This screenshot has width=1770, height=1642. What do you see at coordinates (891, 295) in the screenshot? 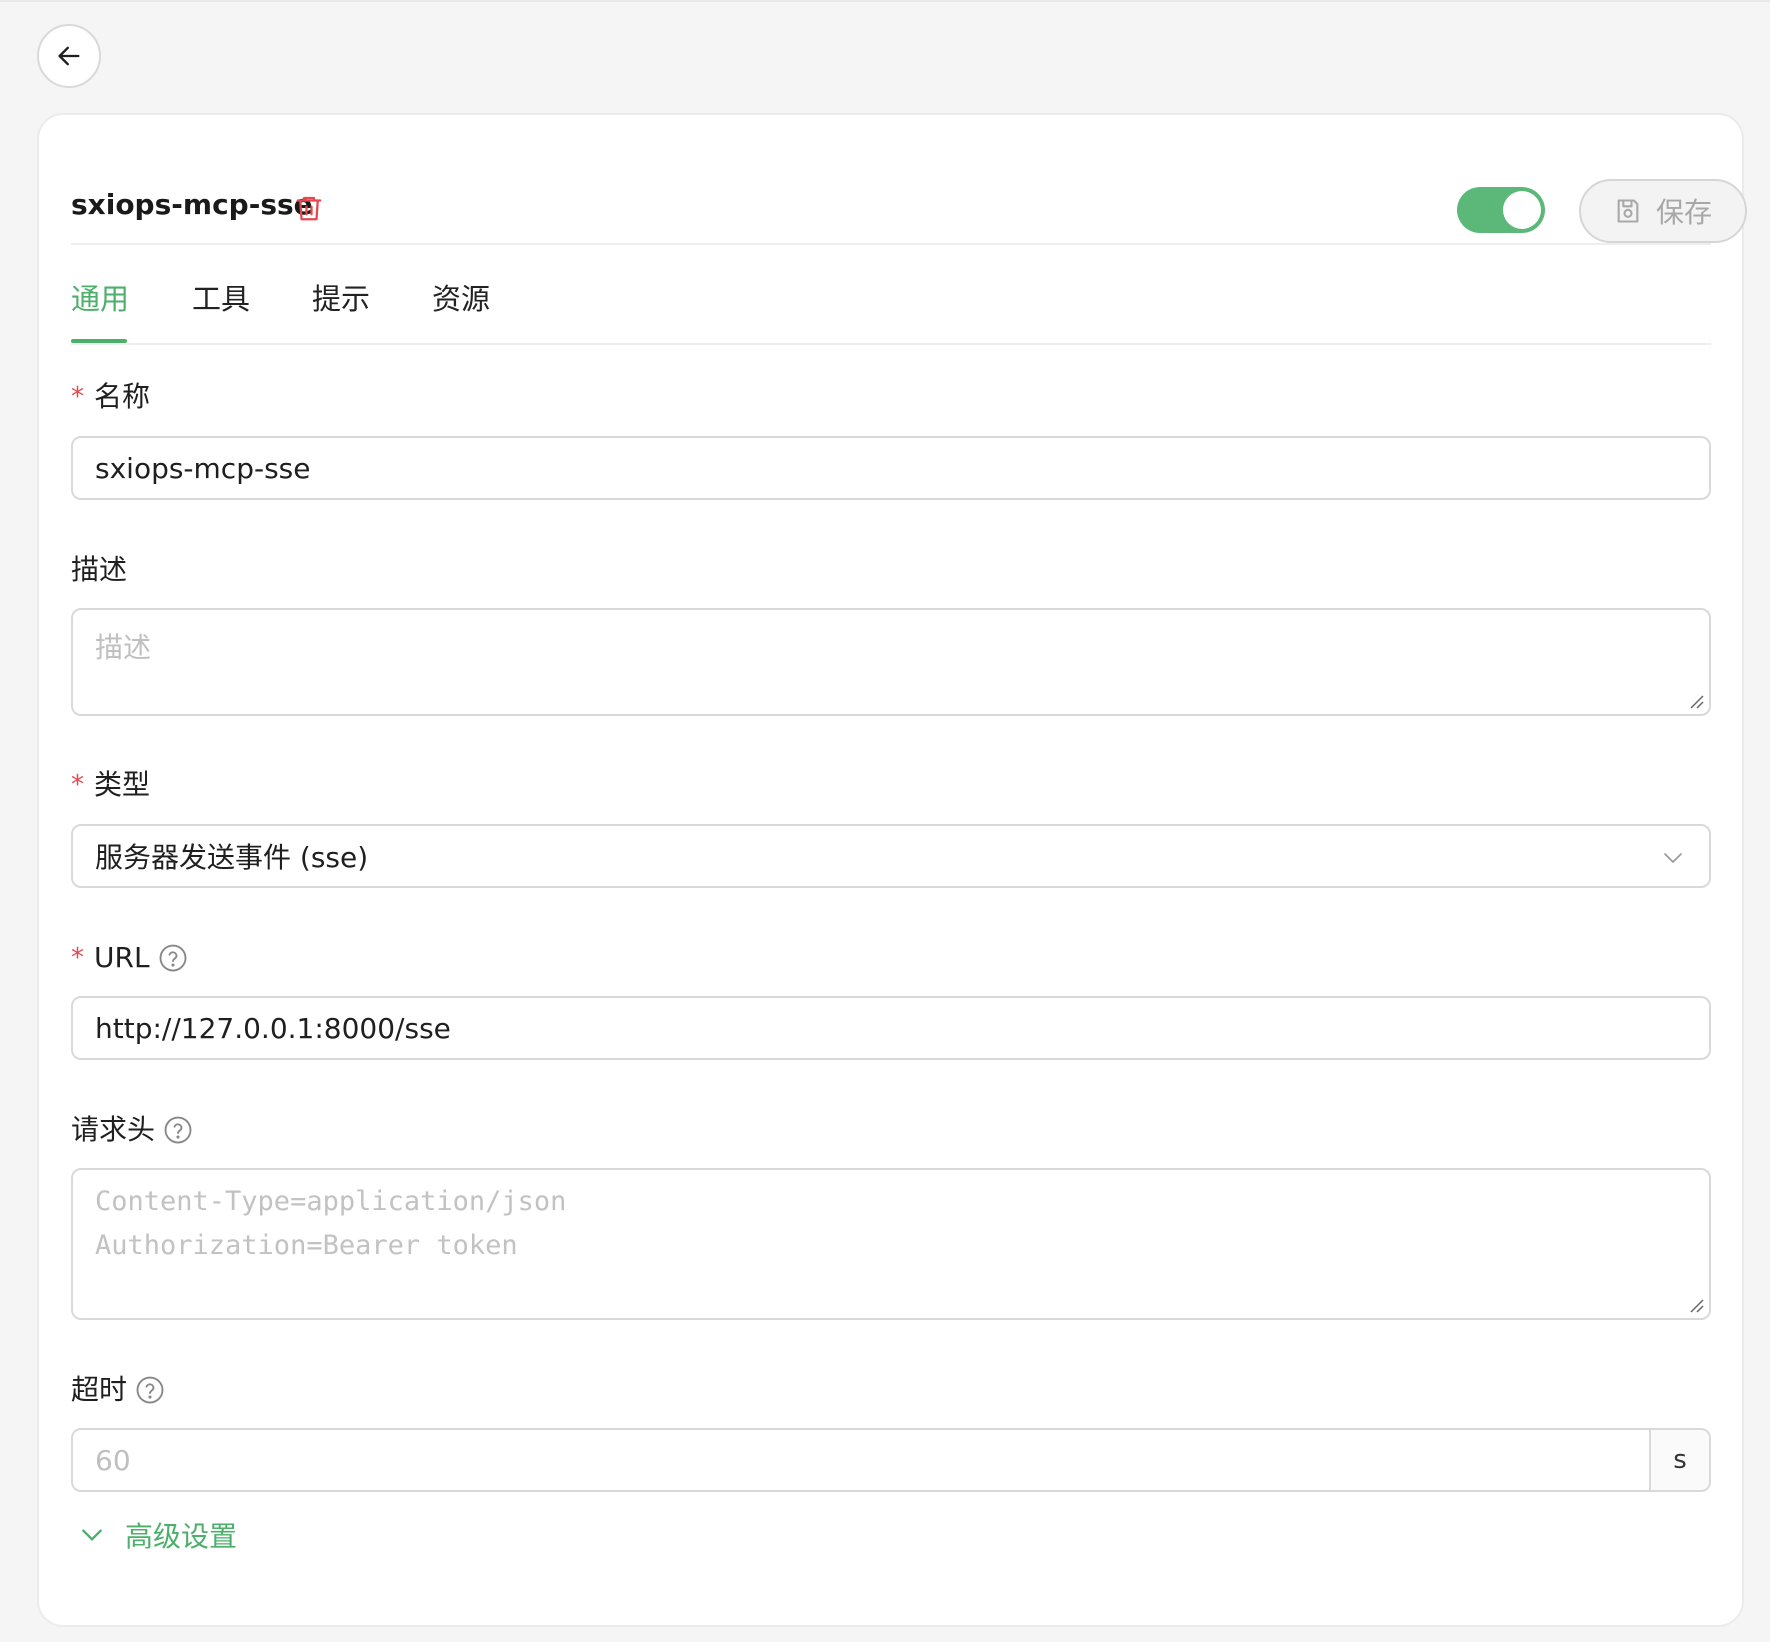
I see `tab-bar: 通用 工具 提示 资源` at bounding box center [891, 295].